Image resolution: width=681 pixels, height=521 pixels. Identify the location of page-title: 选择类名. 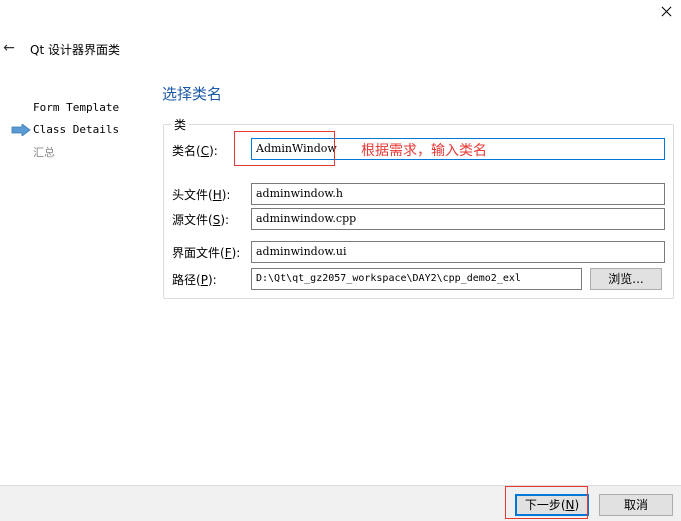
(192, 94).